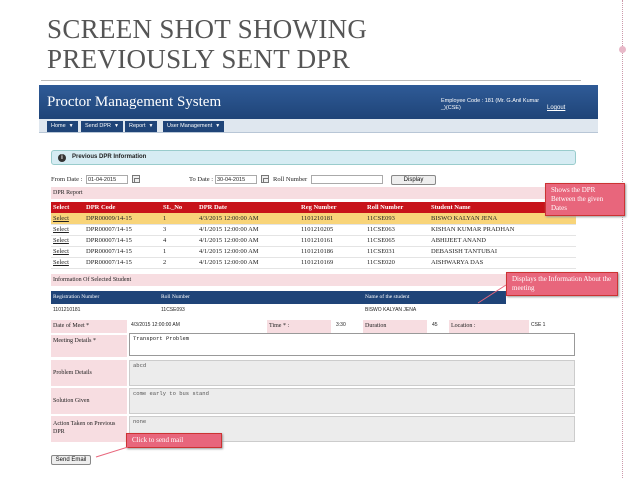 The height and width of the screenshot is (478, 638). Describe the element at coordinates (175, 297) in the screenshot. I see `roll-number-header: Roll Number` at that location.